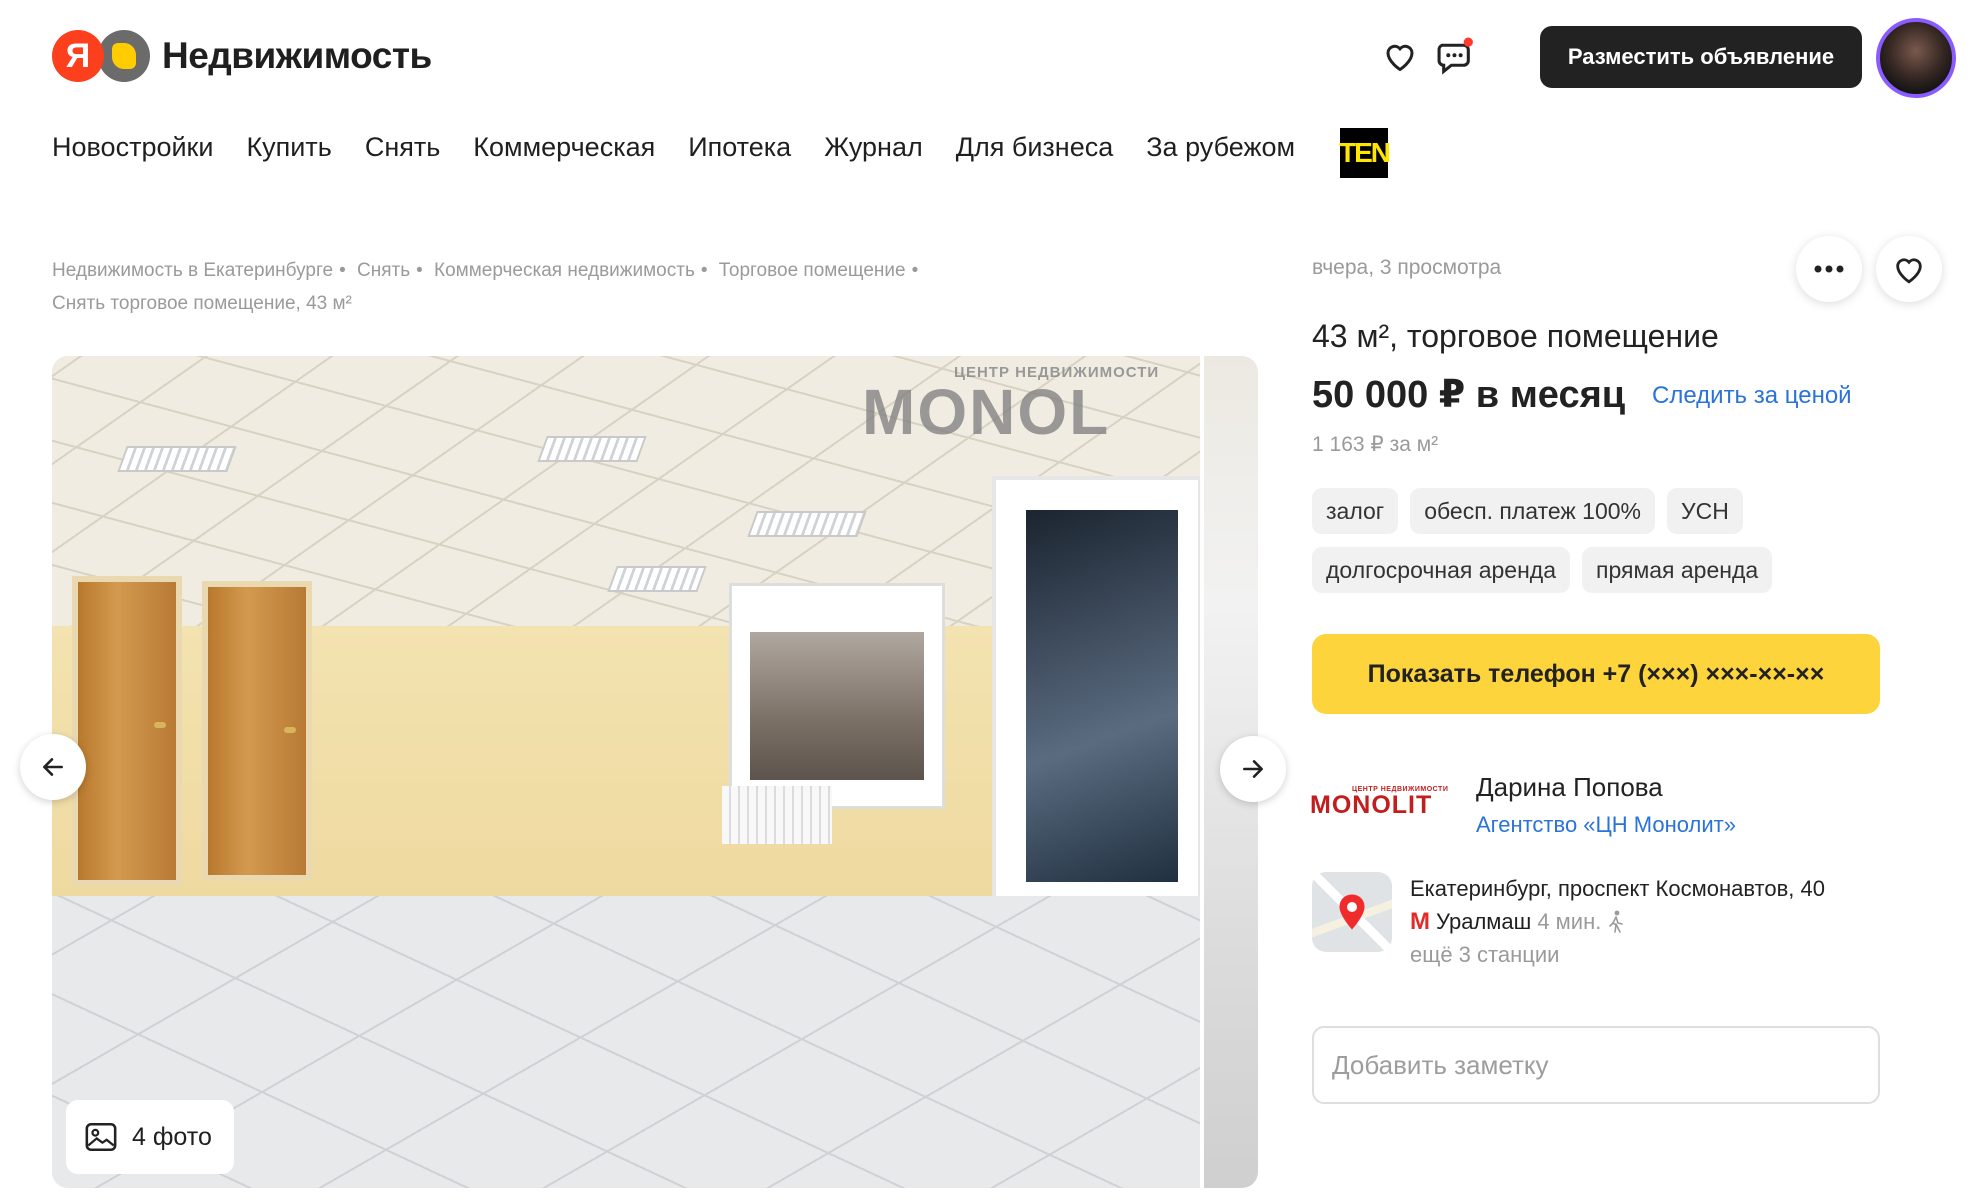 The height and width of the screenshot is (1200, 1984). I want to click on metro-icon: М, so click(1420, 921).